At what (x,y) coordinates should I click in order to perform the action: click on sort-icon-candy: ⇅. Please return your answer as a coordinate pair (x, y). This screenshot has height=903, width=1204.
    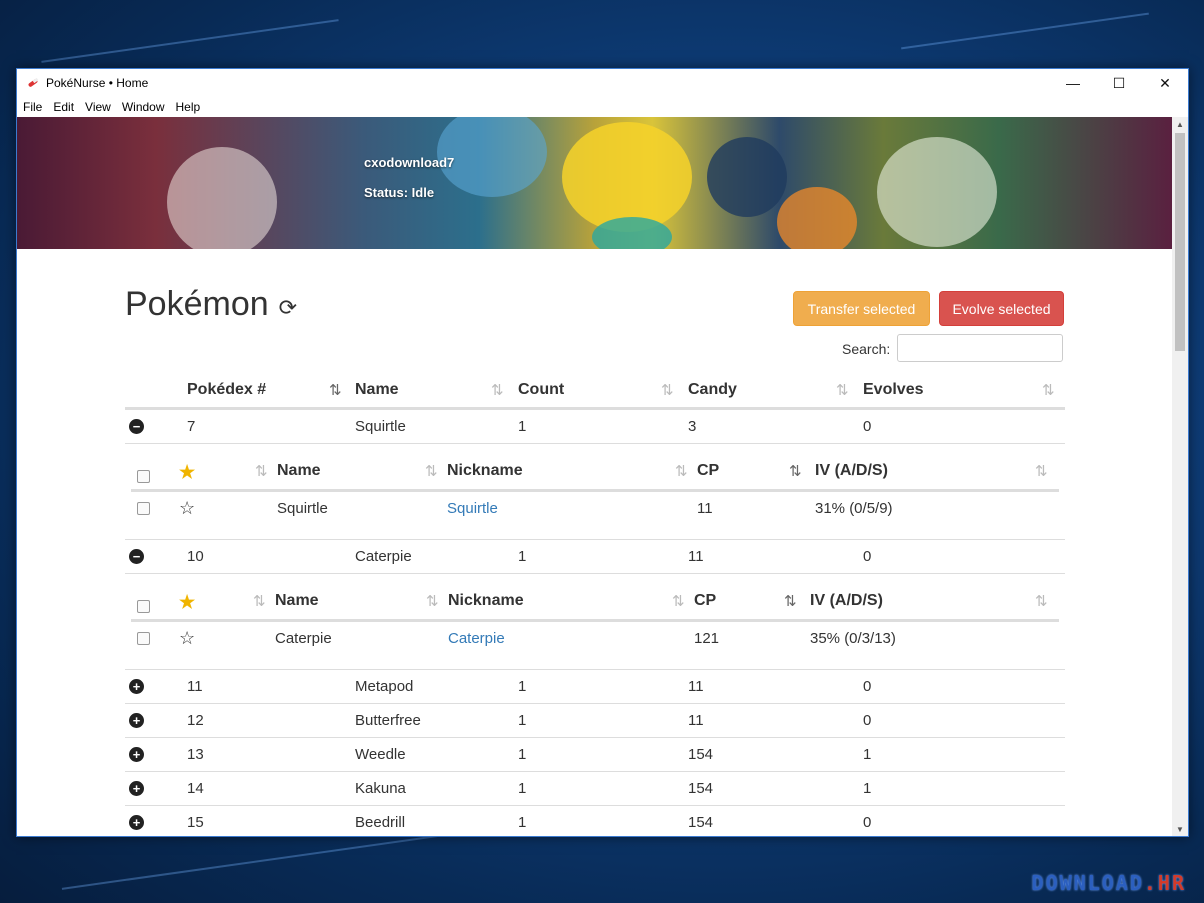
    Looking at the image, I should click on (842, 390).